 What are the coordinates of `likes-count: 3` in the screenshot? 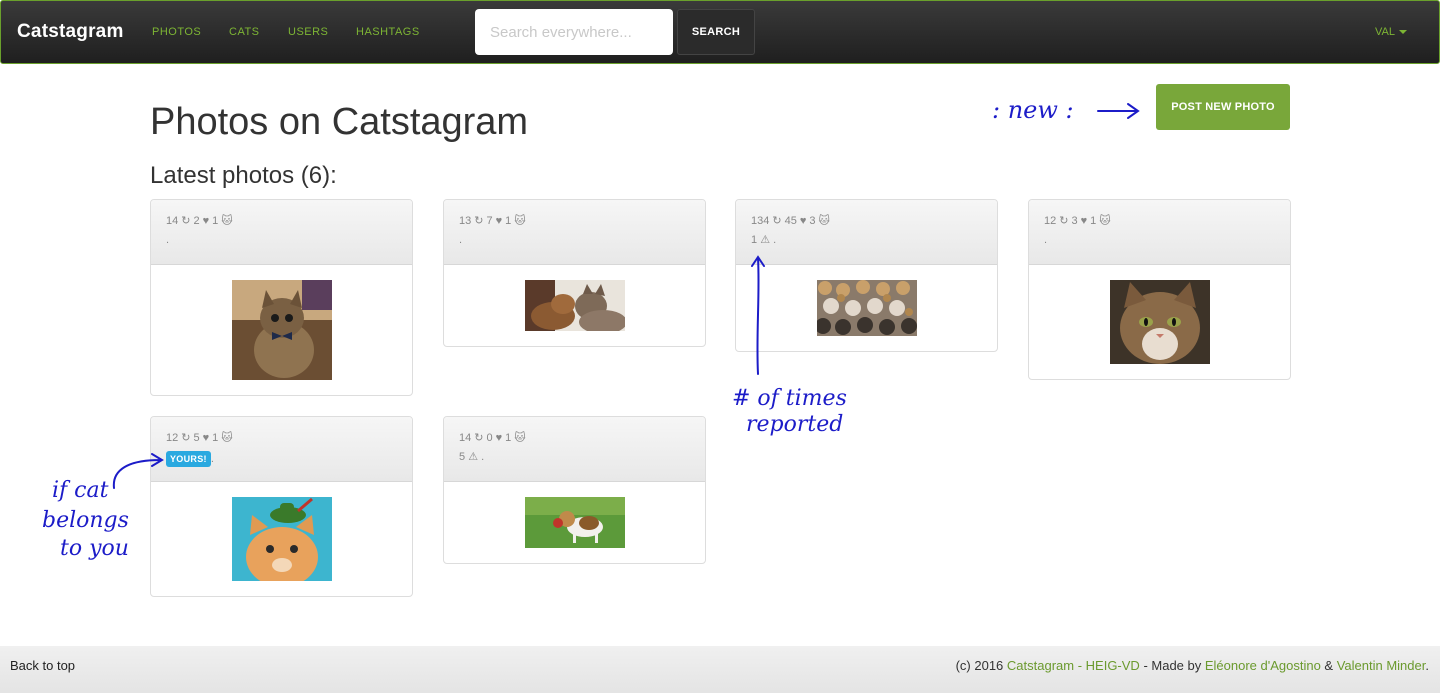 It's located at (812, 221).